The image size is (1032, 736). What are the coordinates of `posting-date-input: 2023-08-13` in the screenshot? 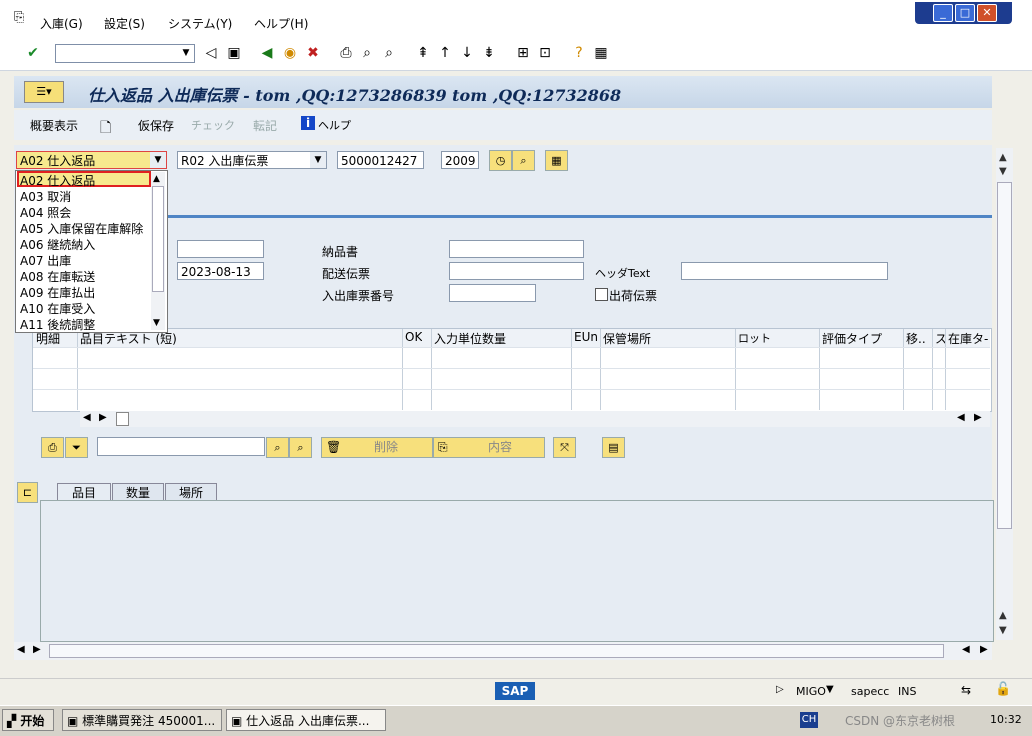 It's located at (220, 271).